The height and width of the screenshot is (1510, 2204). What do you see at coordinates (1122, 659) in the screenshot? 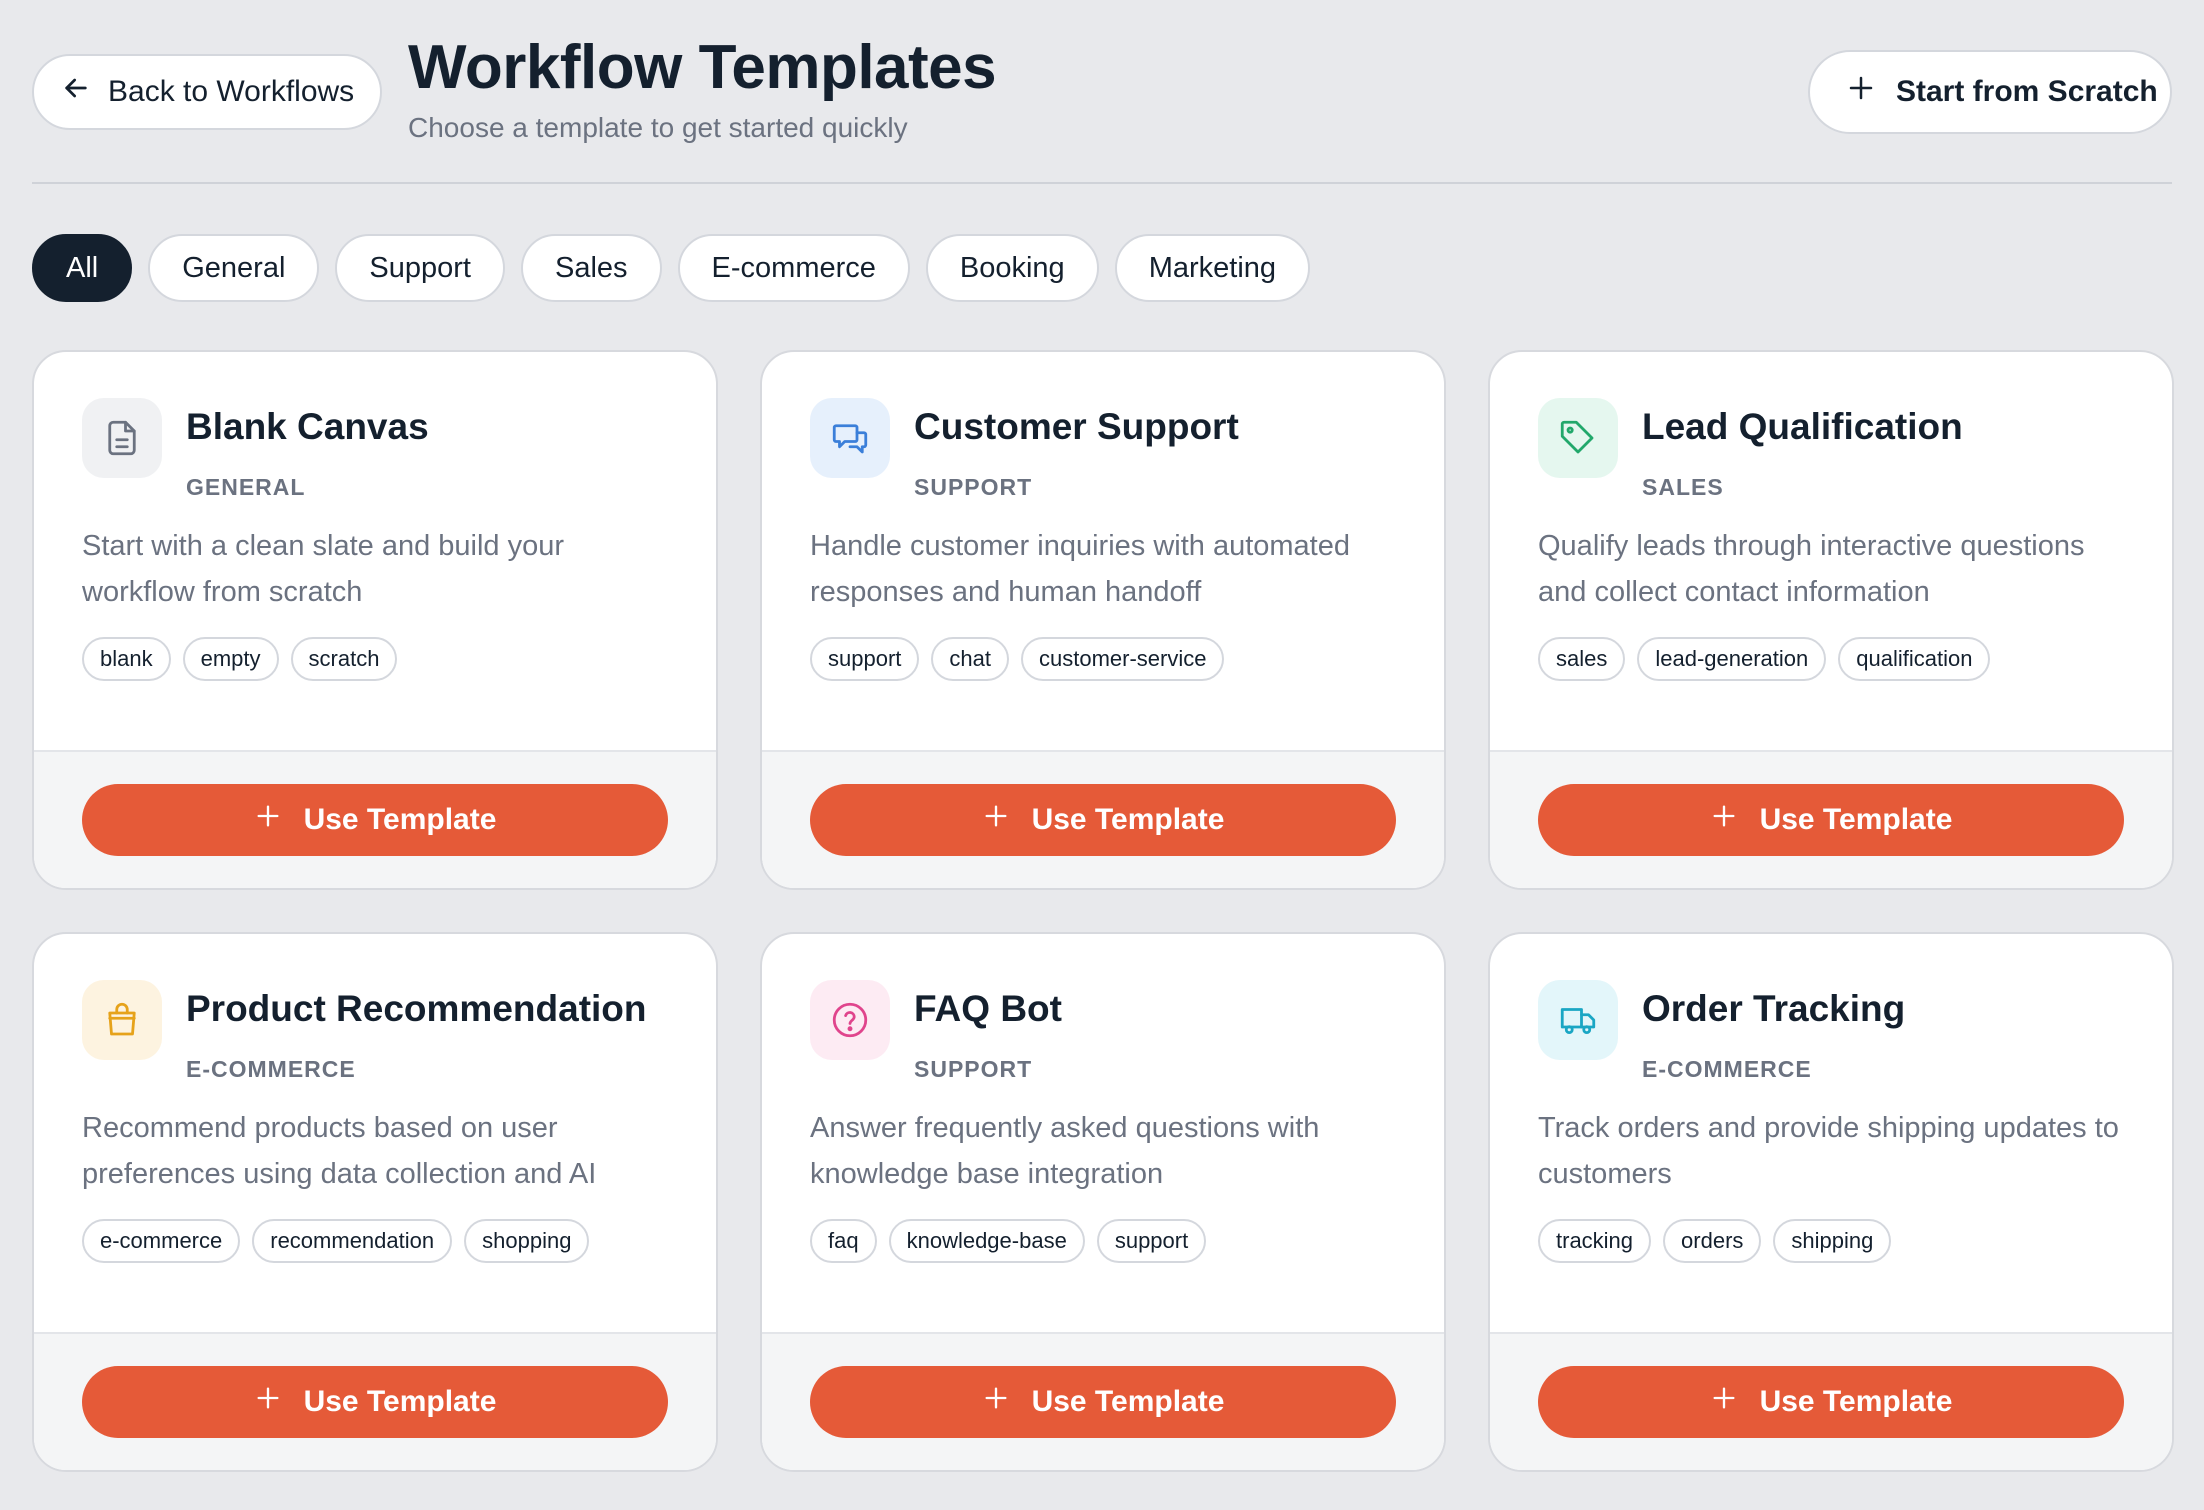
I see `tag: customer-service` at bounding box center [1122, 659].